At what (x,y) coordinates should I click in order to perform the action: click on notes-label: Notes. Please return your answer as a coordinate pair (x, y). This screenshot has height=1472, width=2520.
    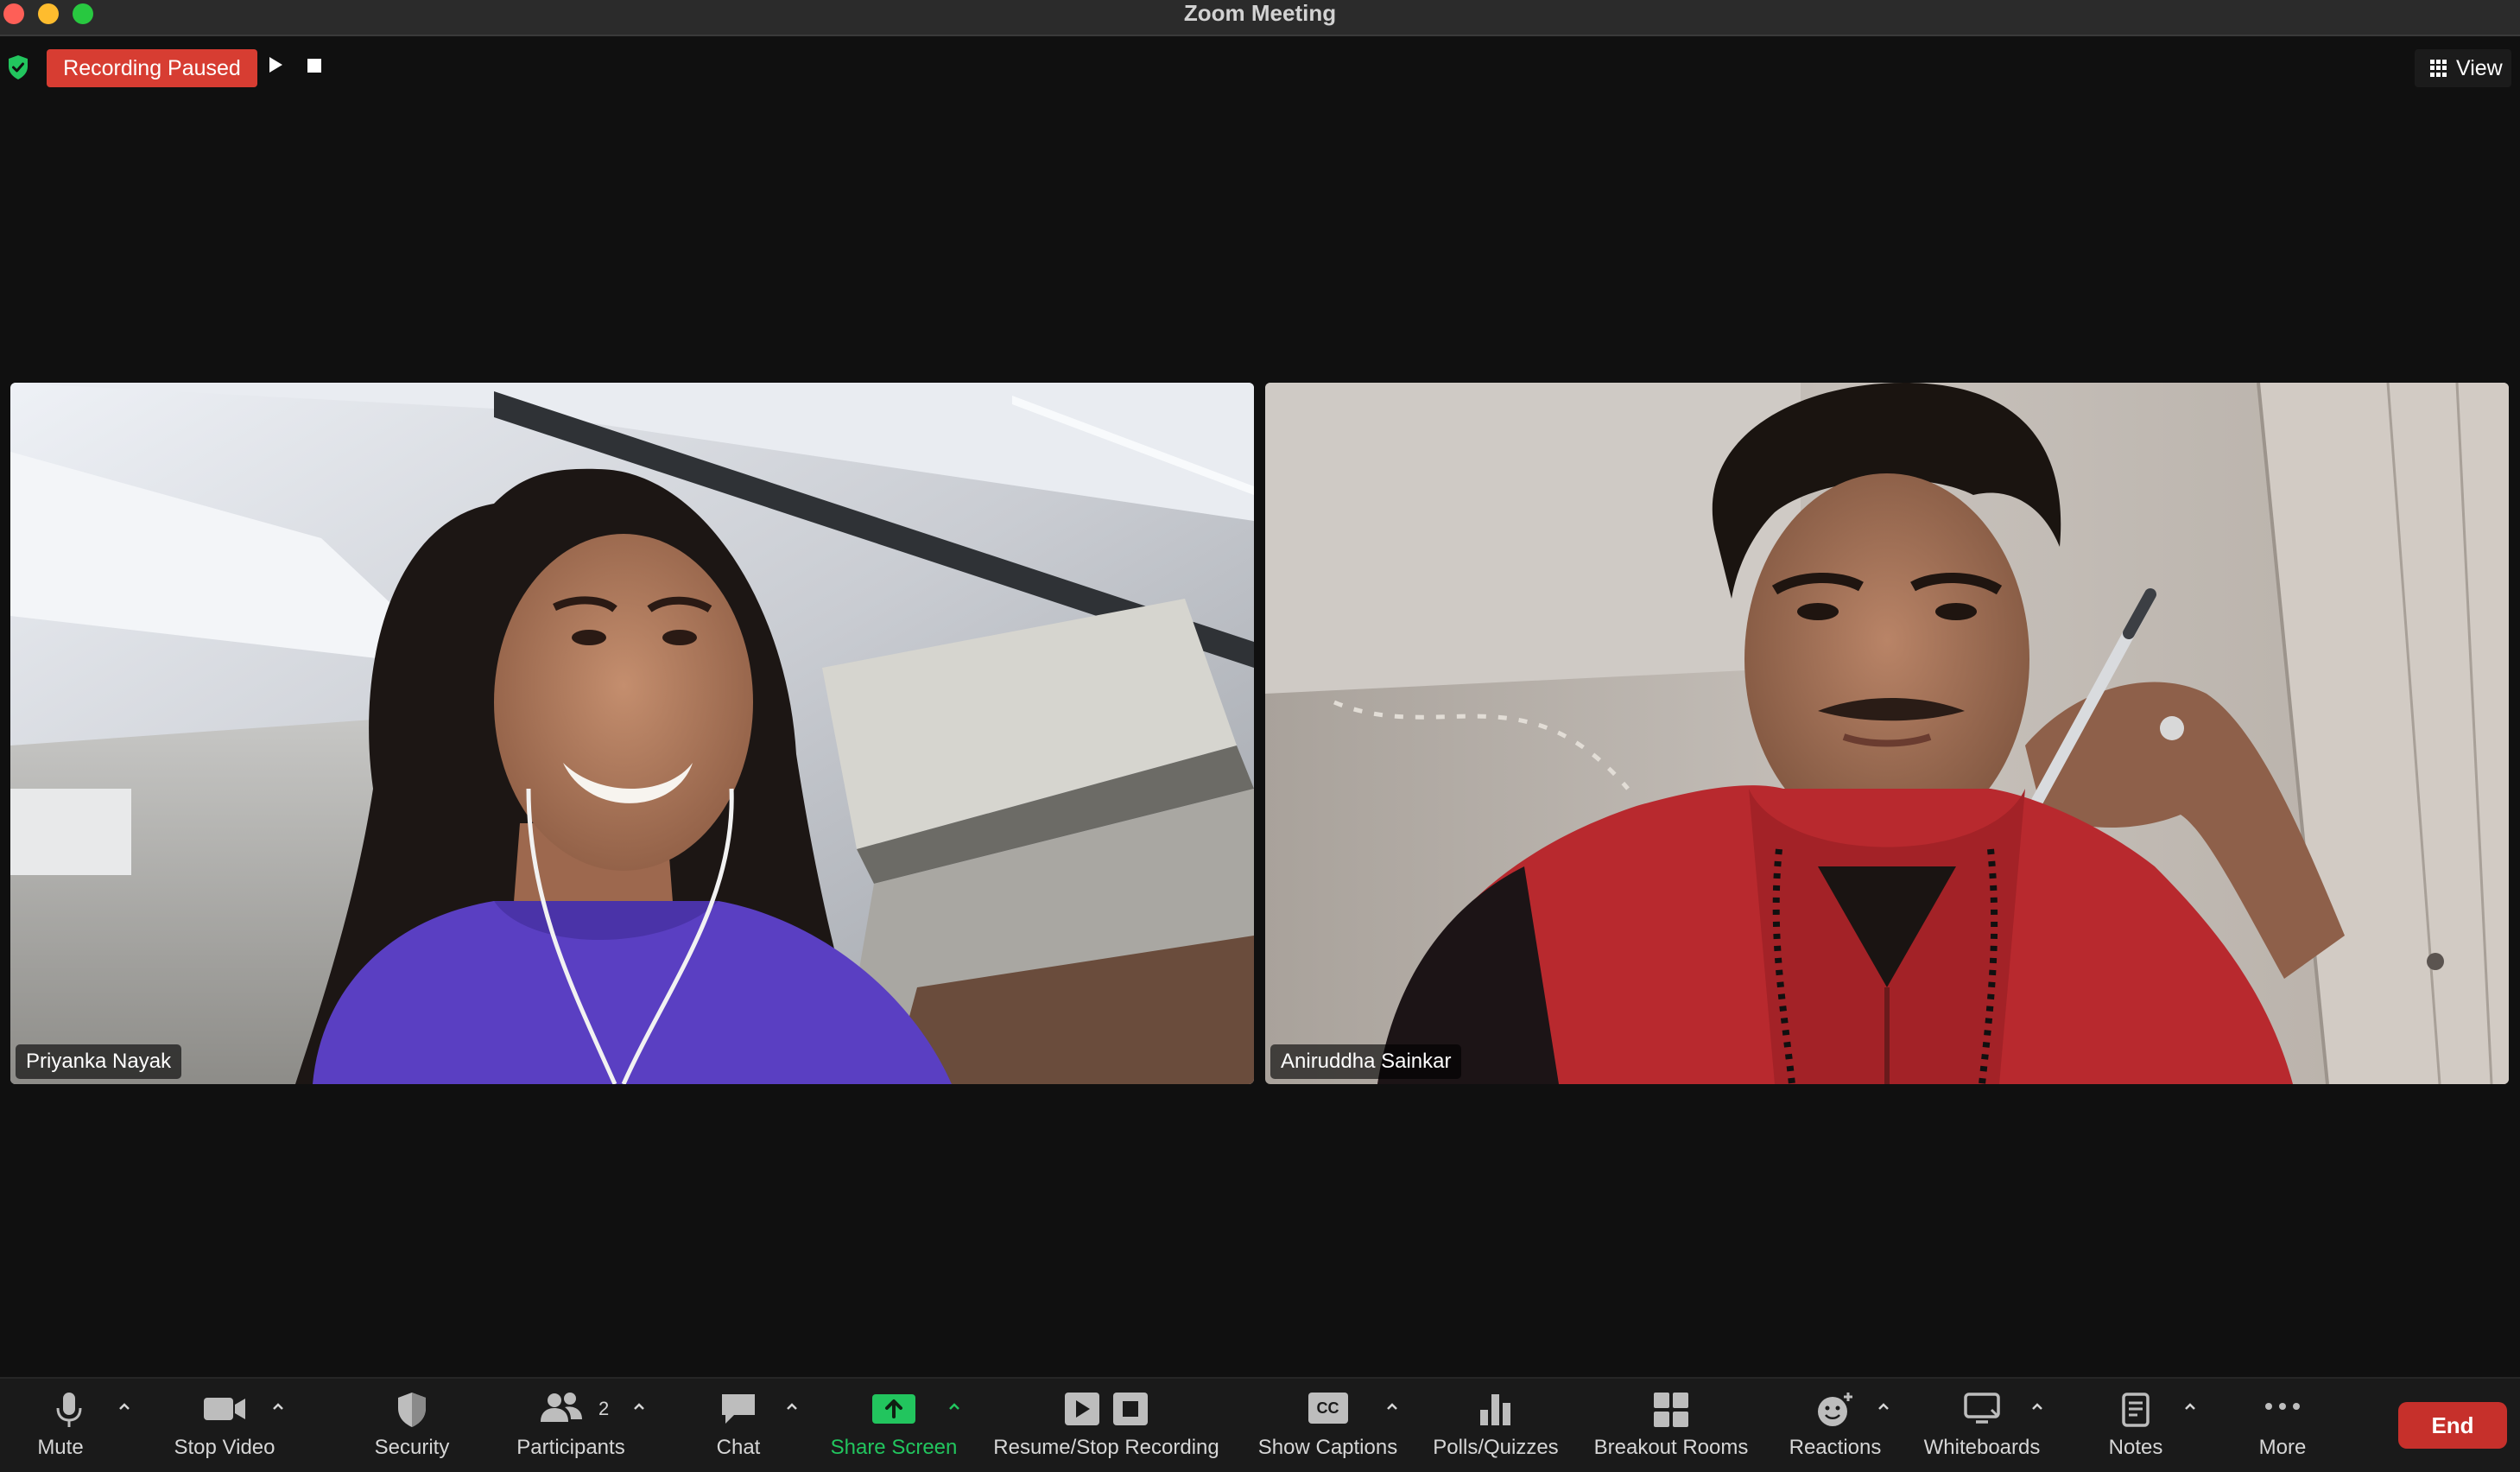
    Looking at the image, I should click on (2135, 1447).